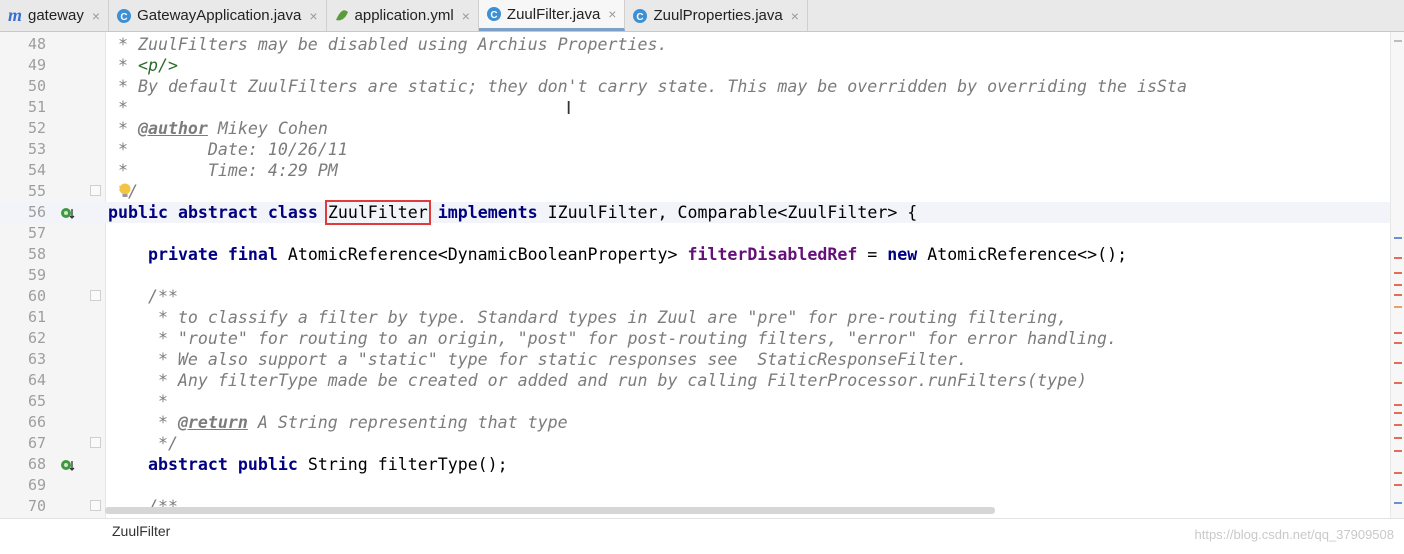  I want to click on line-number: 66, so click(36, 422).